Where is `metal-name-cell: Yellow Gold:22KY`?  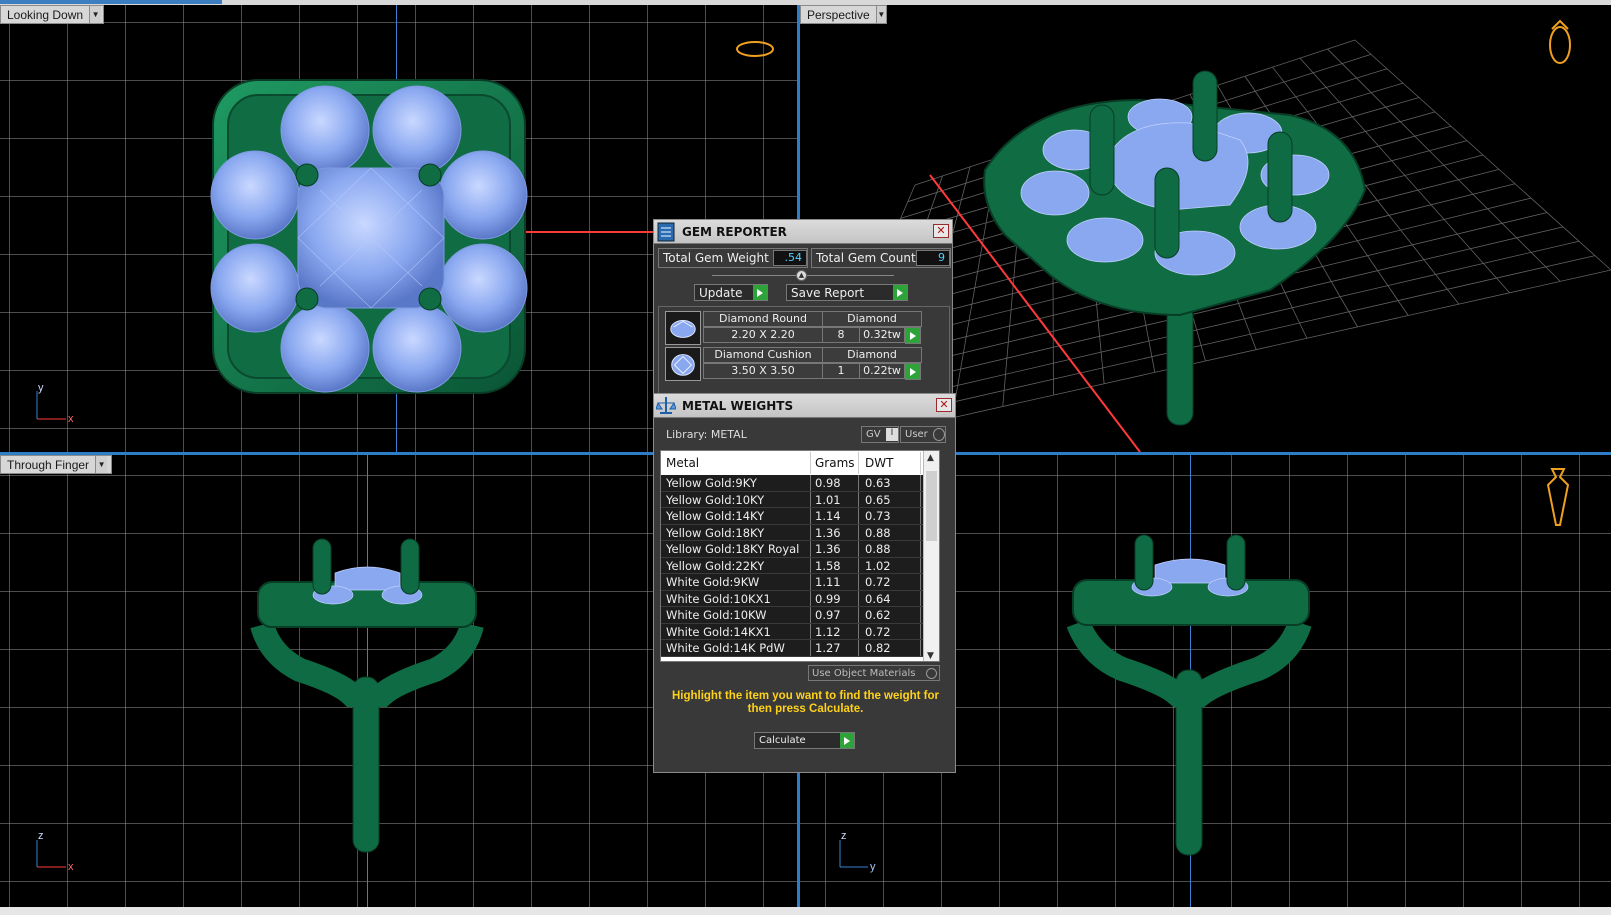
metal-name-cell: Yellow Gold:22KY is located at coordinates (736, 565).